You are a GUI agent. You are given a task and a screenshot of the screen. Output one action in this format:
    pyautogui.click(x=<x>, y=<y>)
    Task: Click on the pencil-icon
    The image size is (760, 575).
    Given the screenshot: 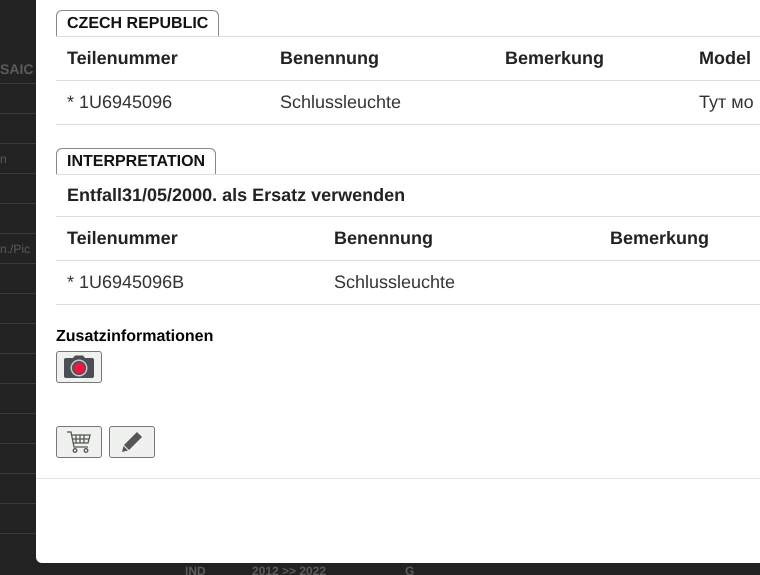 What is the action you would take?
    pyautogui.click(x=132, y=442)
    